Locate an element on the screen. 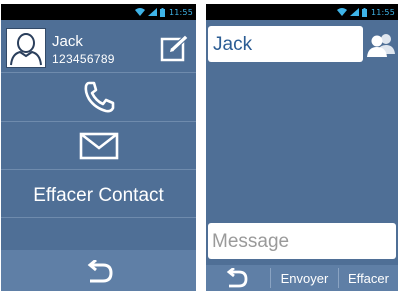 The width and height of the screenshot is (399, 293). contact-name: Jack is located at coordinates (67, 41).